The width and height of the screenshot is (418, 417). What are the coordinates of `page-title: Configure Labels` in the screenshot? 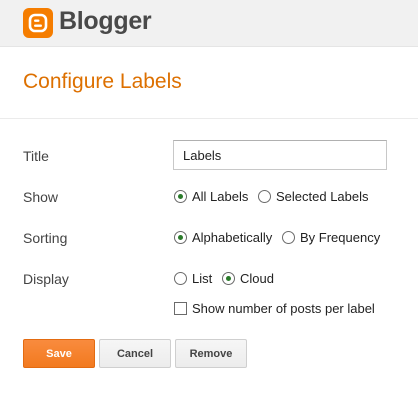 It's located at (102, 81).